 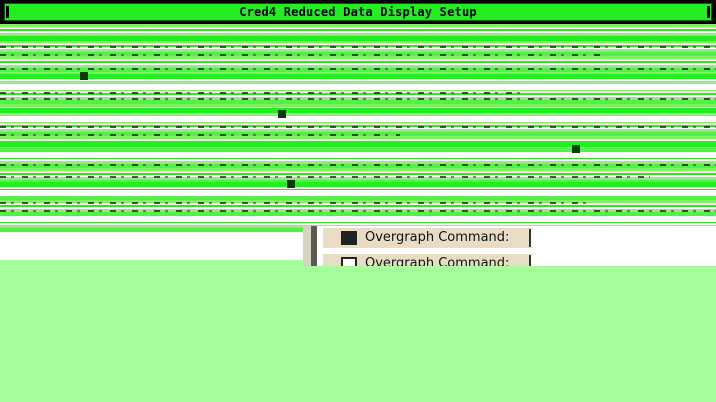 What do you see at coordinates (437, 237) in the screenshot?
I see `overgraph-label-1: Overgraph Command:` at bounding box center [437, 237].